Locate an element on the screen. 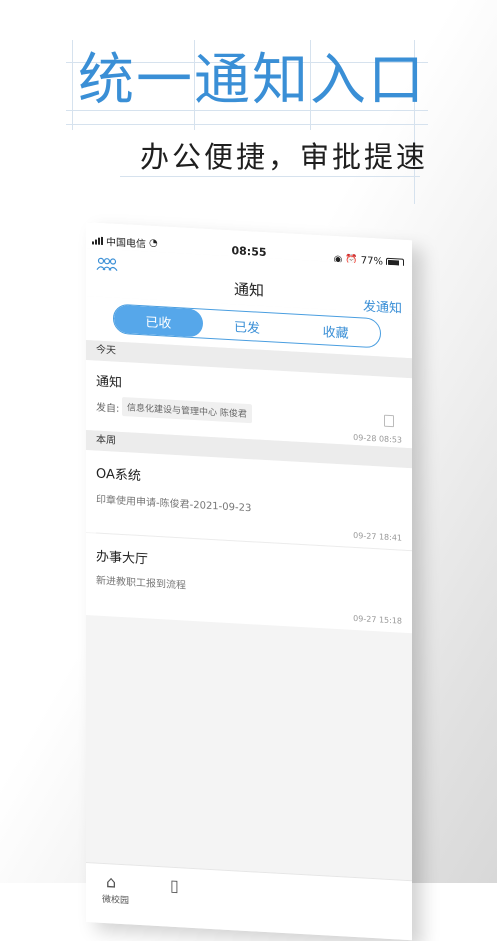 This screenshot has width=497, height=941. hero-subtitle: 办公便捷，审批提速 is located at coordinates (284, 157).